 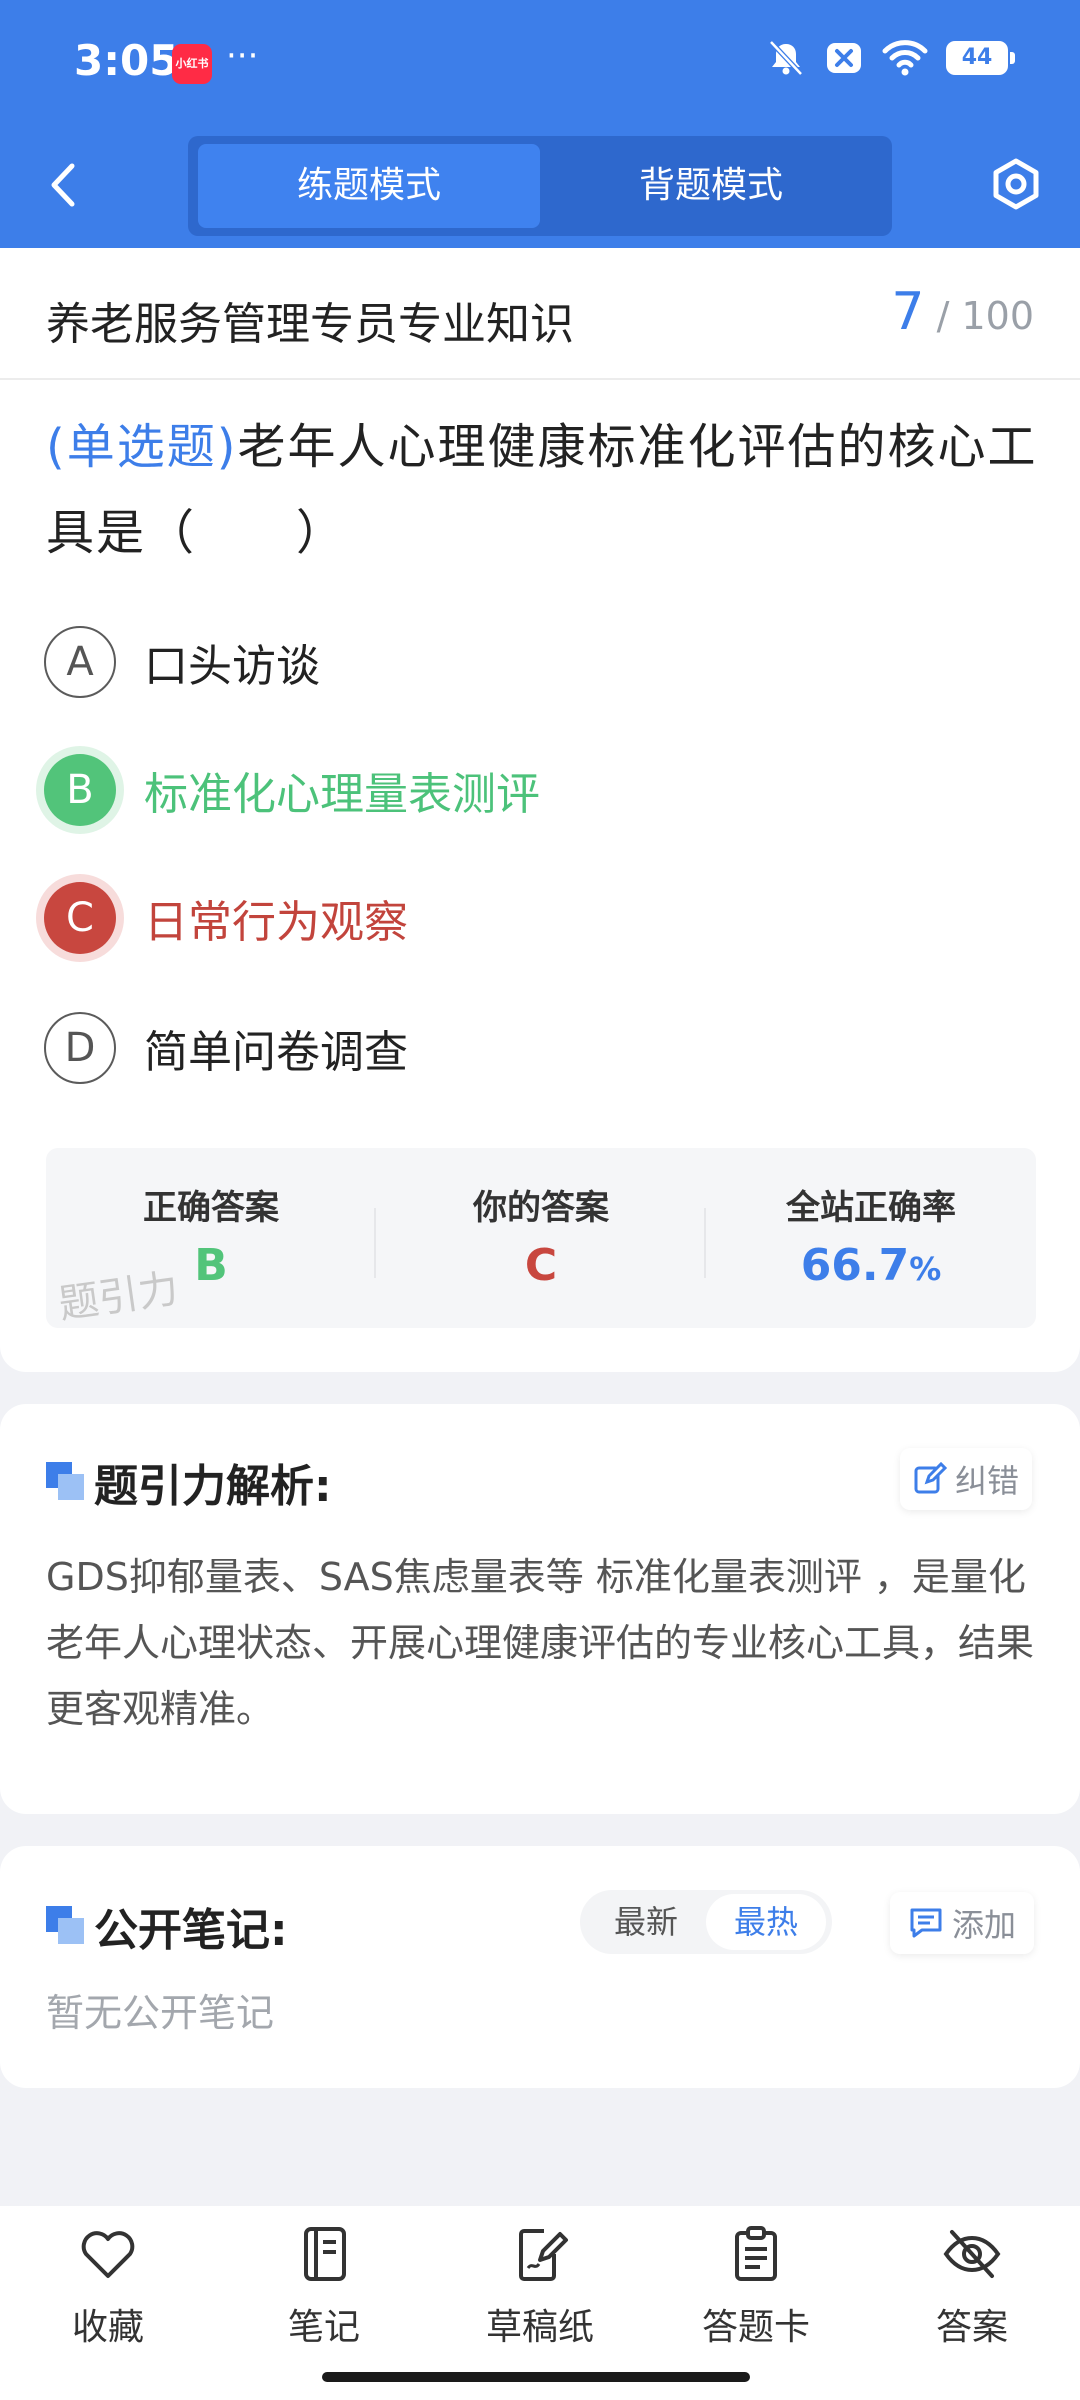 I want to click on answer-card-icon, so click(x=756, y=2253).